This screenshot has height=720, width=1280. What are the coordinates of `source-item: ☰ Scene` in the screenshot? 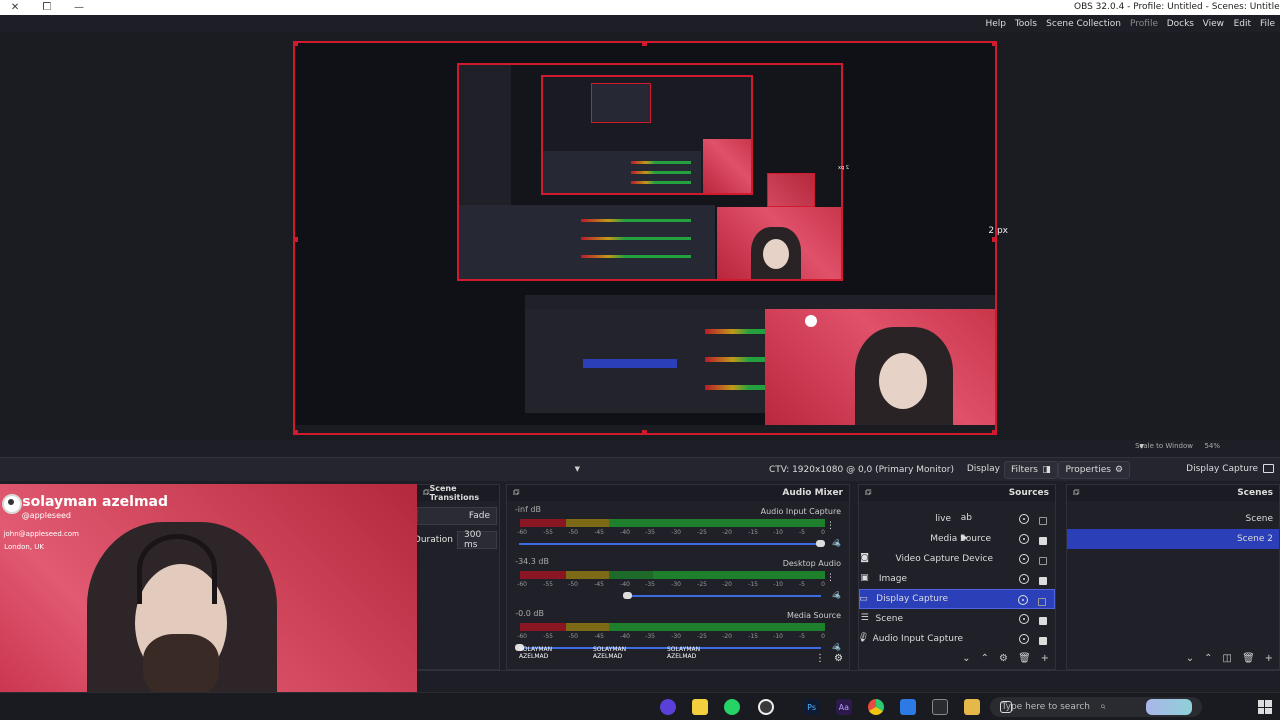 It's located at (957, 619).